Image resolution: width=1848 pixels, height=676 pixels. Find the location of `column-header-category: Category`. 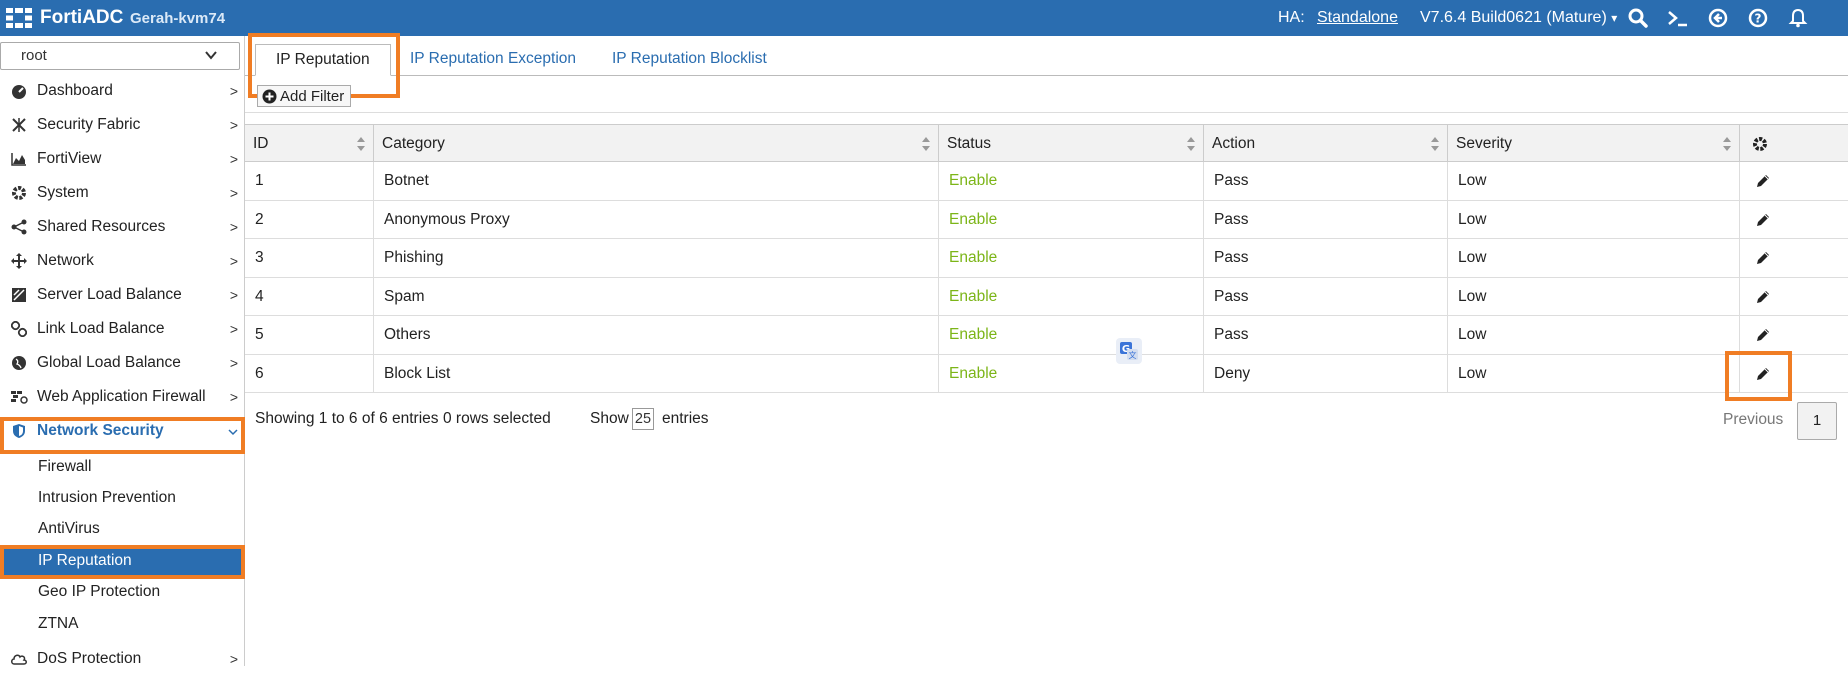

column-header-category: Category is located at coordinates (656, 143).